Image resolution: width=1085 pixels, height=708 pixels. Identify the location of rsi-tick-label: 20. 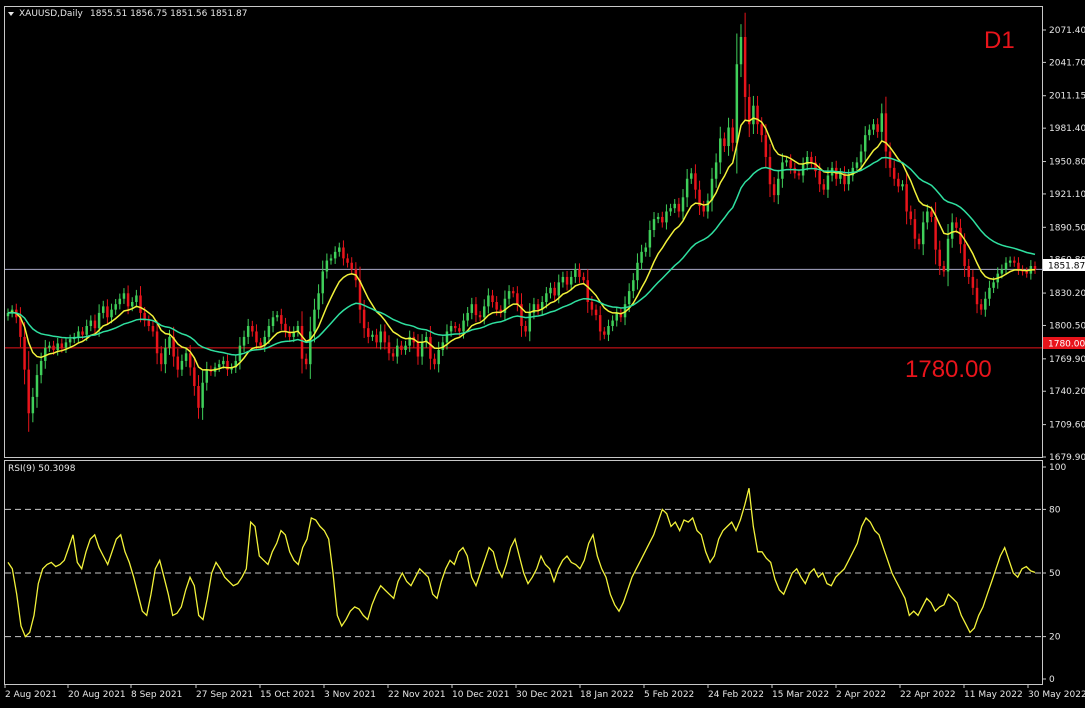
(1055, 638).